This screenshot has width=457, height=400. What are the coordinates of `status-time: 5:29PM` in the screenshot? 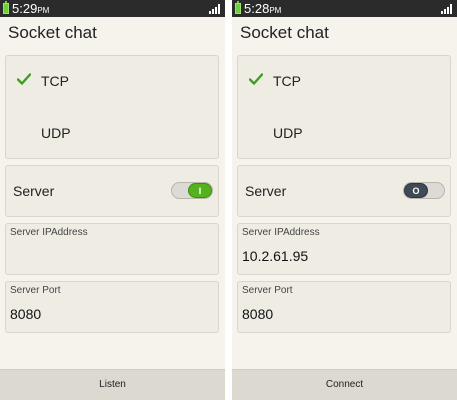 It's located at (31, 8).